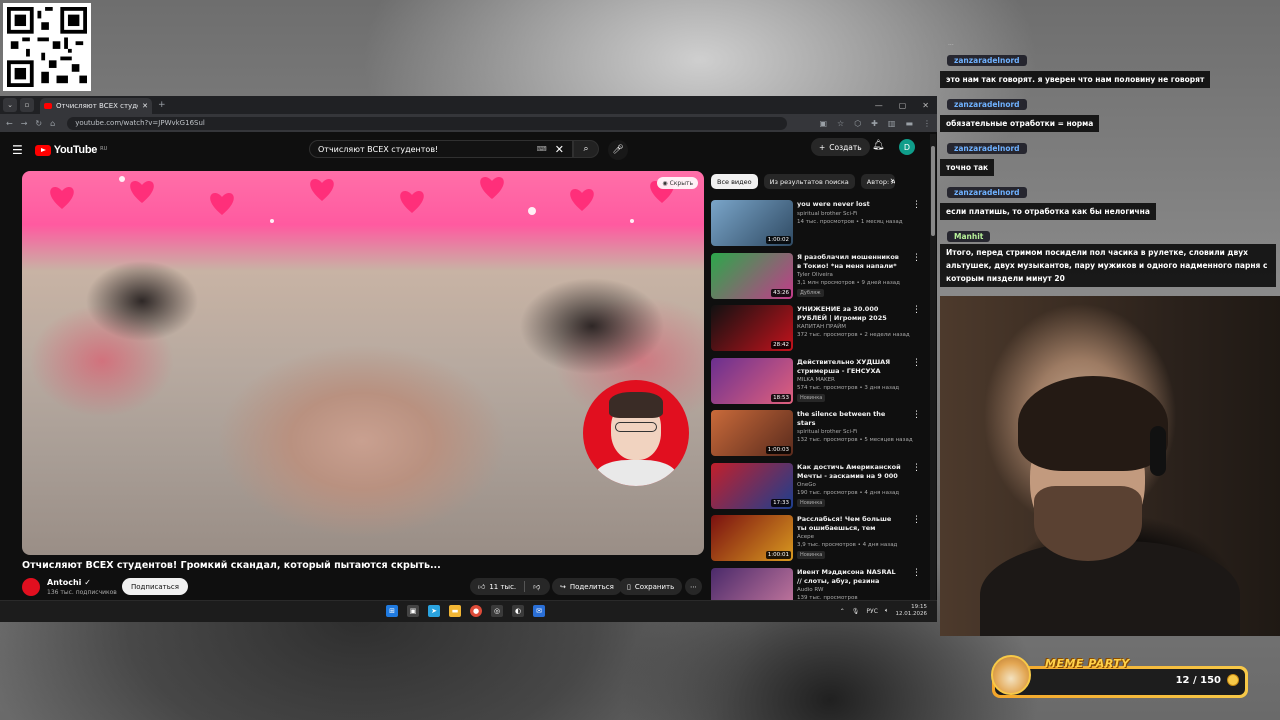  Describe the element at coordinates (434, 611) in the screenshot. I see `telegram-icon: ➤` at that location.